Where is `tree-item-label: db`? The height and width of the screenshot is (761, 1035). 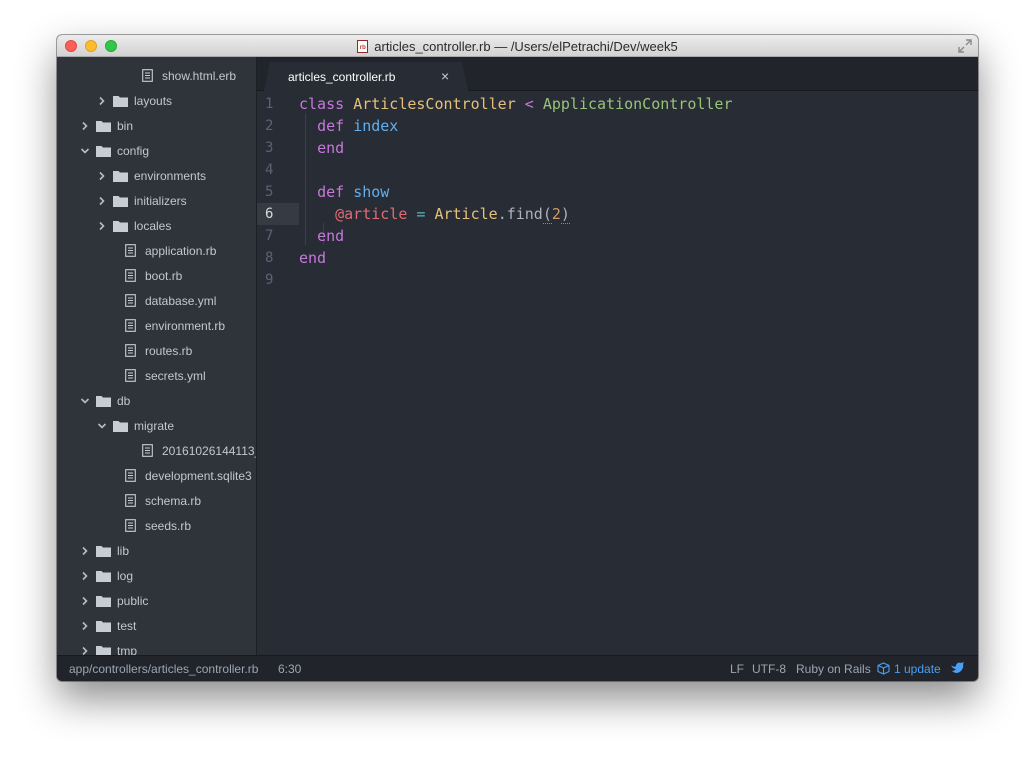 tree-item-label: db is located at coordinates (124, 400).